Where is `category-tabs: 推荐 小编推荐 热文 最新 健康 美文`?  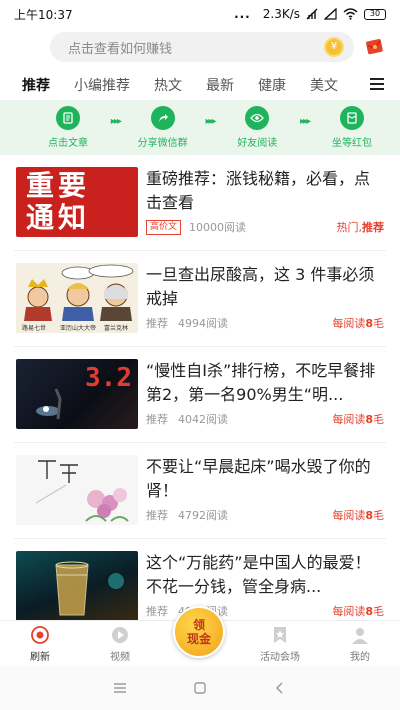
category-tabs: 推荐 小编推荐 热文 最新 健康 美文 is located at coordinates (200, 85).